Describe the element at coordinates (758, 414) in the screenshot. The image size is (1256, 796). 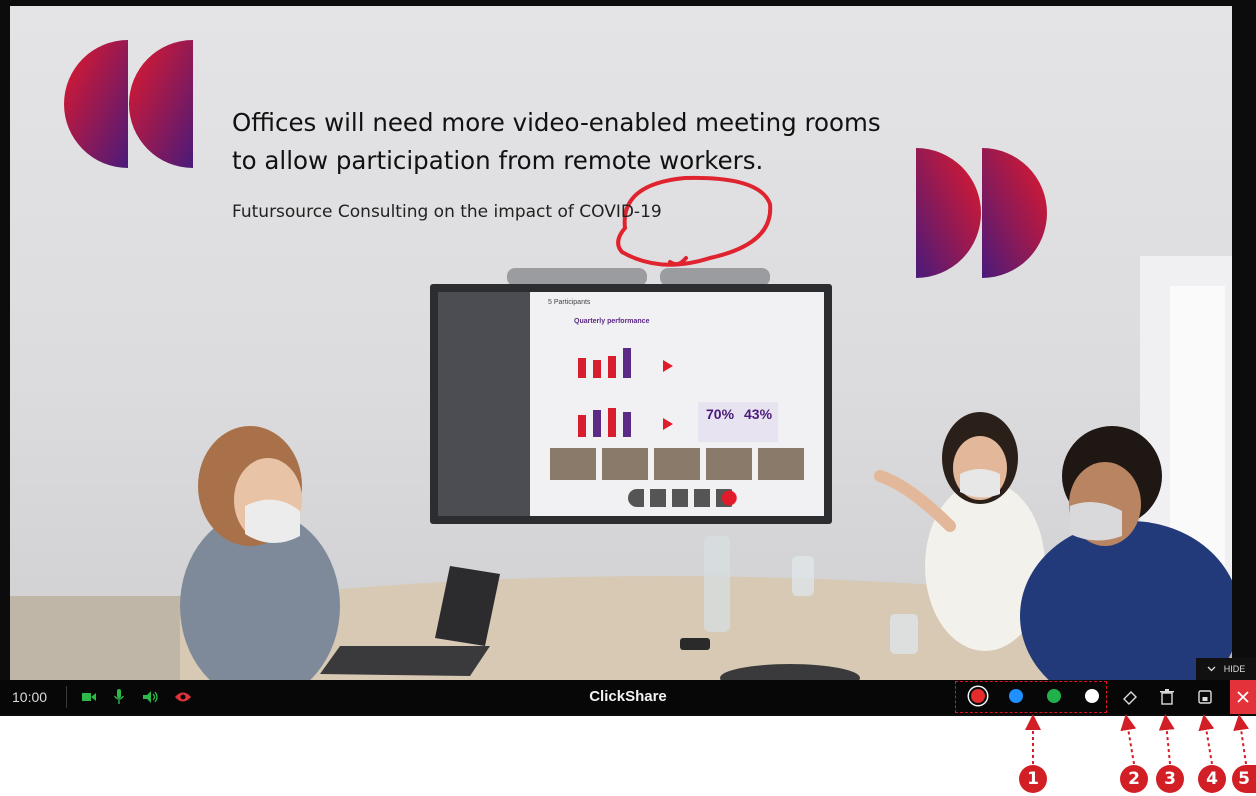
I see `display-stat-2: 43%` at that location.